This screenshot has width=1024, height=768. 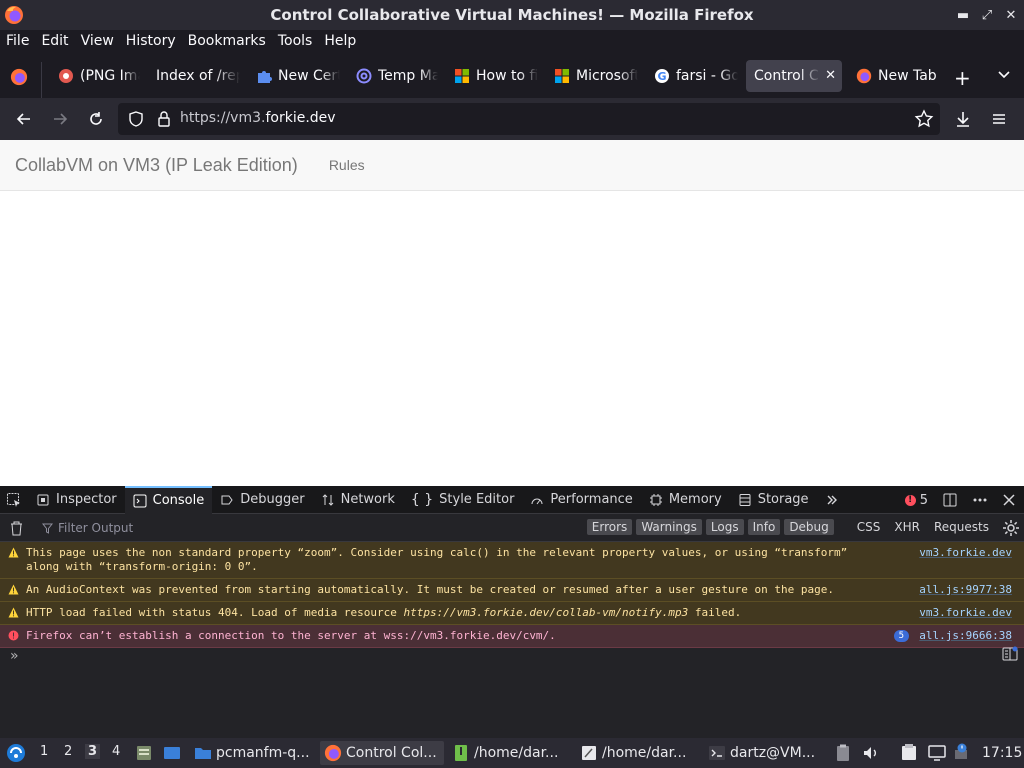 I want to click on png-icon, so click(x=66, y=76).